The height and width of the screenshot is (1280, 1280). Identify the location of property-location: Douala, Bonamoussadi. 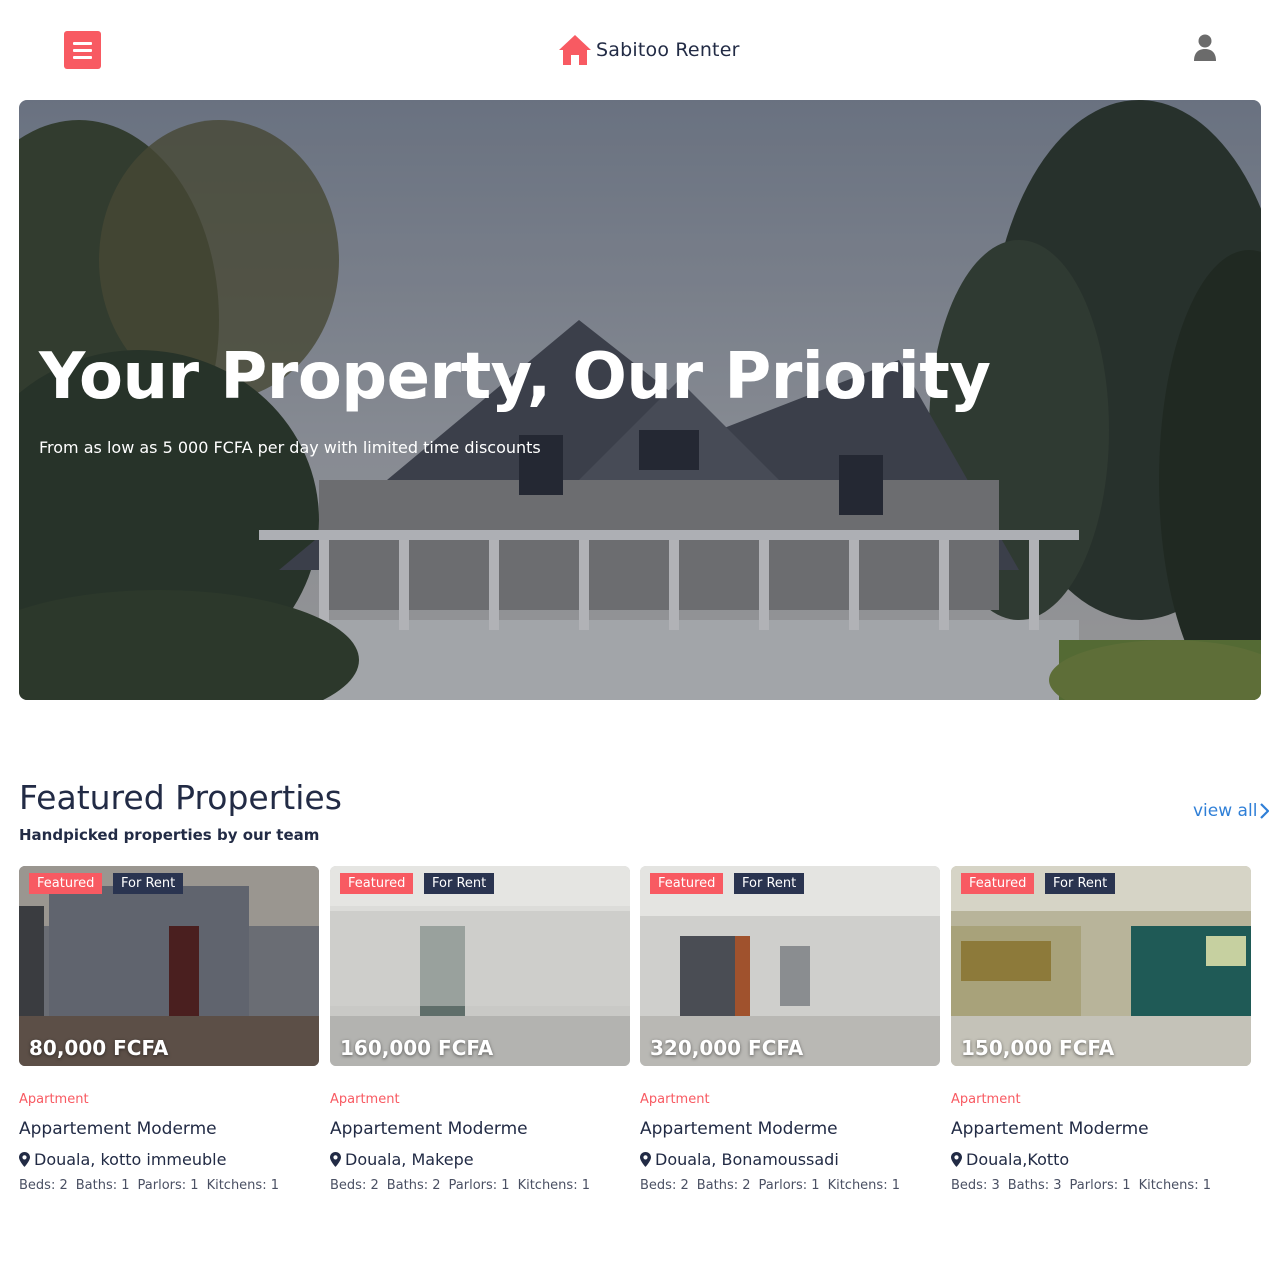
(739, 1159).